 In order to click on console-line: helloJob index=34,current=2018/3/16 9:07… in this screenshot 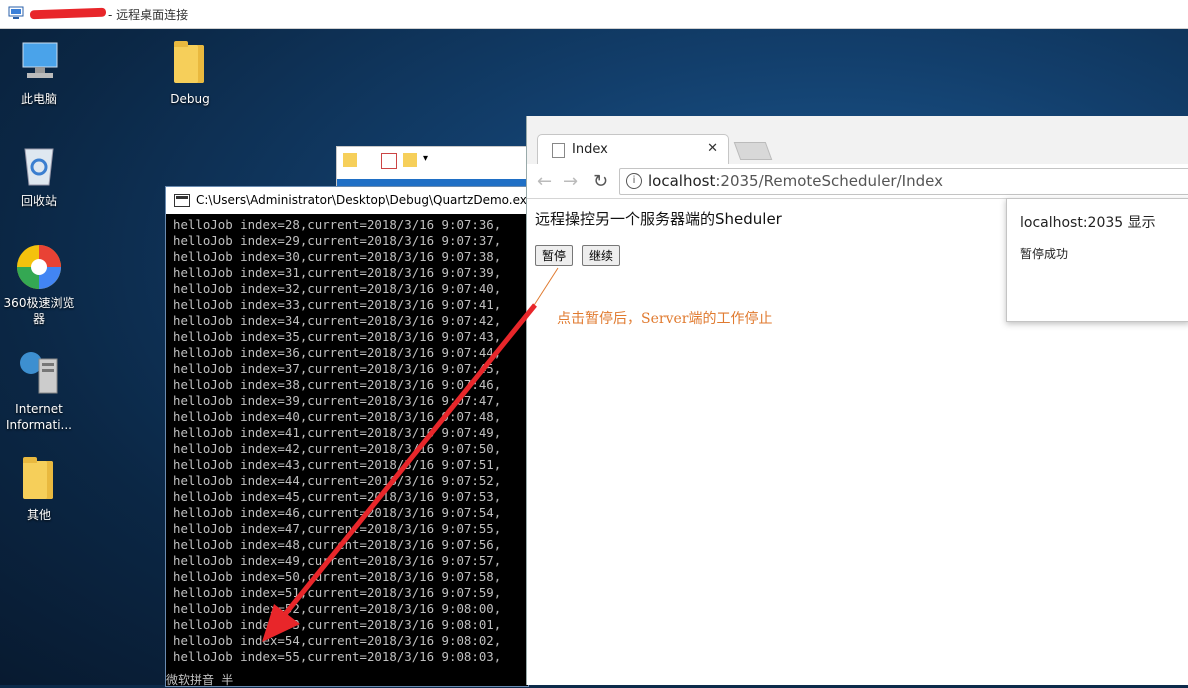, I will do `click(337, 320)`.